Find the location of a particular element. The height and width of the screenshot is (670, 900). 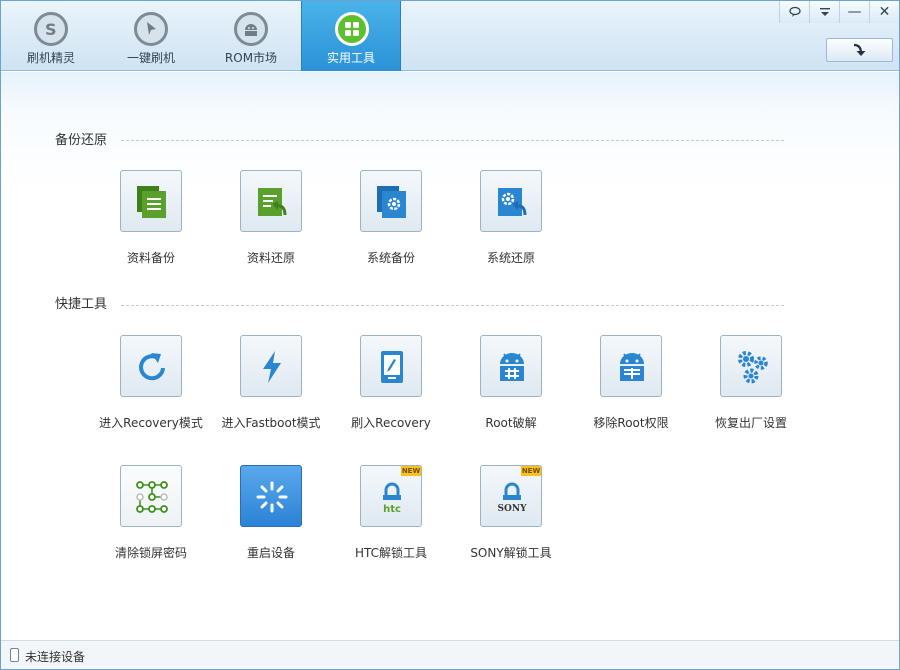

tab-flash-wizard: S 刷机精灵 is located at coordinates (51, 36).